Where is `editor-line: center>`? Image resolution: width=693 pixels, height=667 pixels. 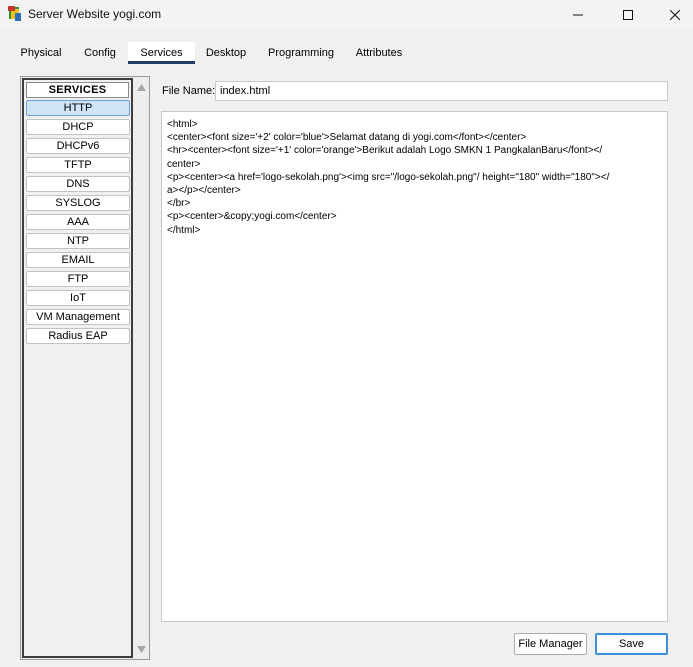 editor-line: center> is located at coordinates (184, 164).